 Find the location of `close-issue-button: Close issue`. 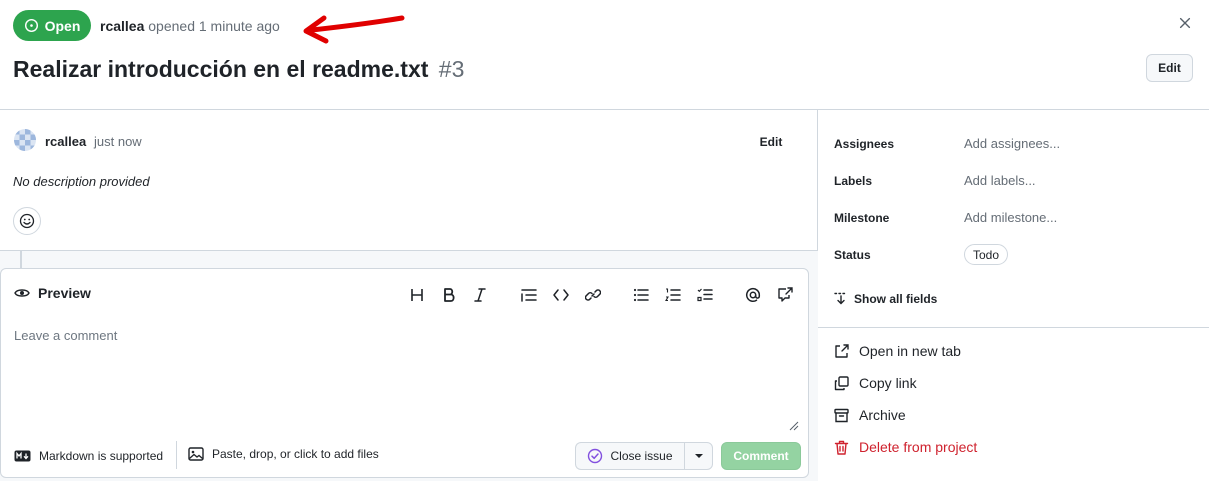

close-issue-button: Close issue is located at coordinates (629, 456).